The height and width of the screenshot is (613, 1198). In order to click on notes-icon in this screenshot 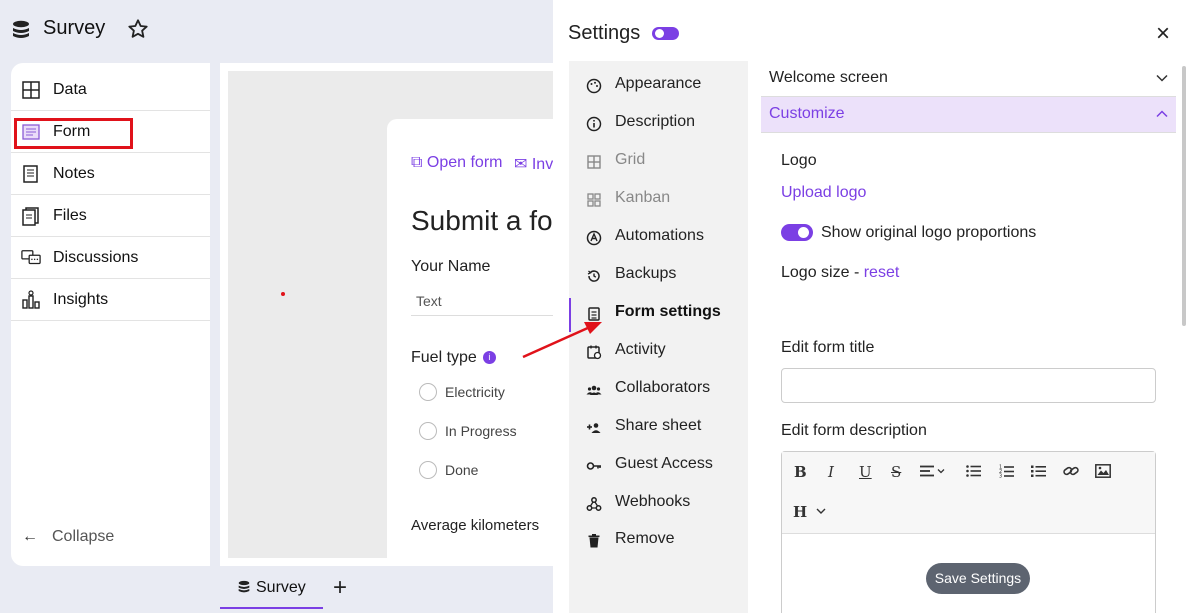, I will do `click(30, 174)`.